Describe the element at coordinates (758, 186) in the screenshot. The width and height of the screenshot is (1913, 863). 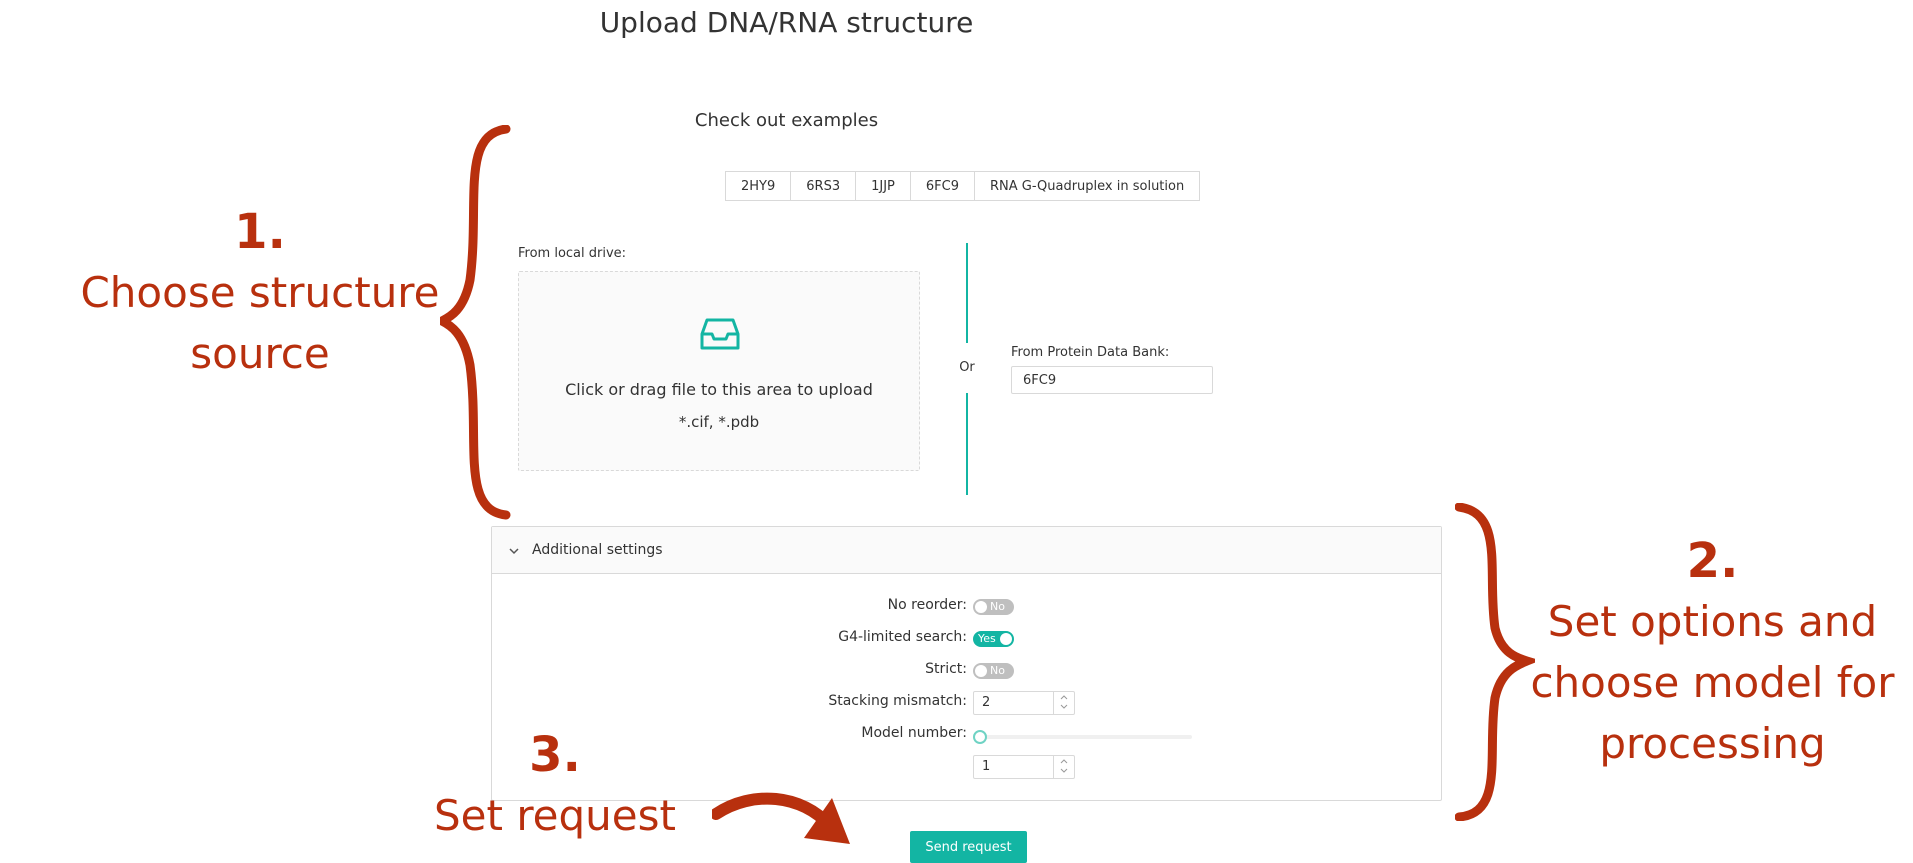
I see `example-button-2hy9: 2HY9` at that location.